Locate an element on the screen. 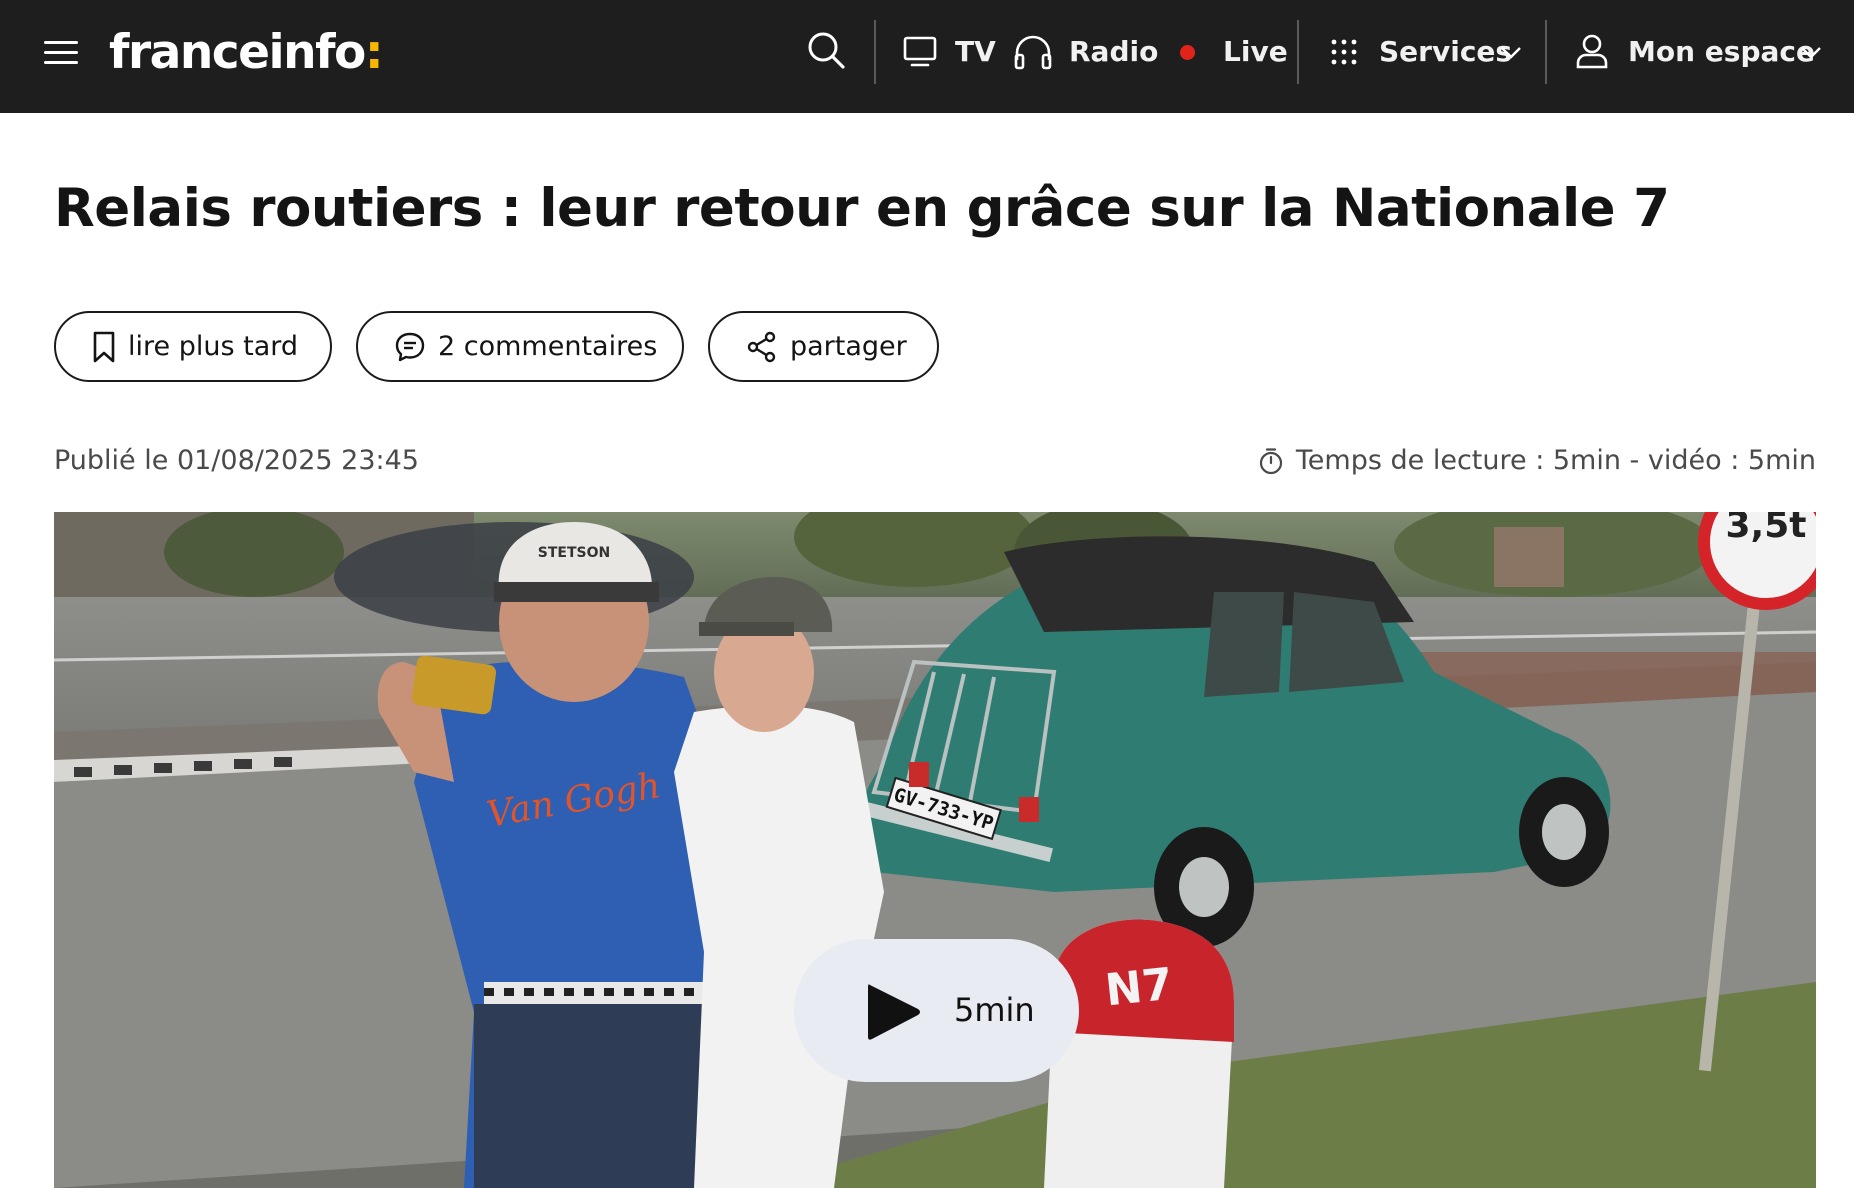 This screenshot has width=1854, height=1188. share-icon is located at coordinates (761, 346).